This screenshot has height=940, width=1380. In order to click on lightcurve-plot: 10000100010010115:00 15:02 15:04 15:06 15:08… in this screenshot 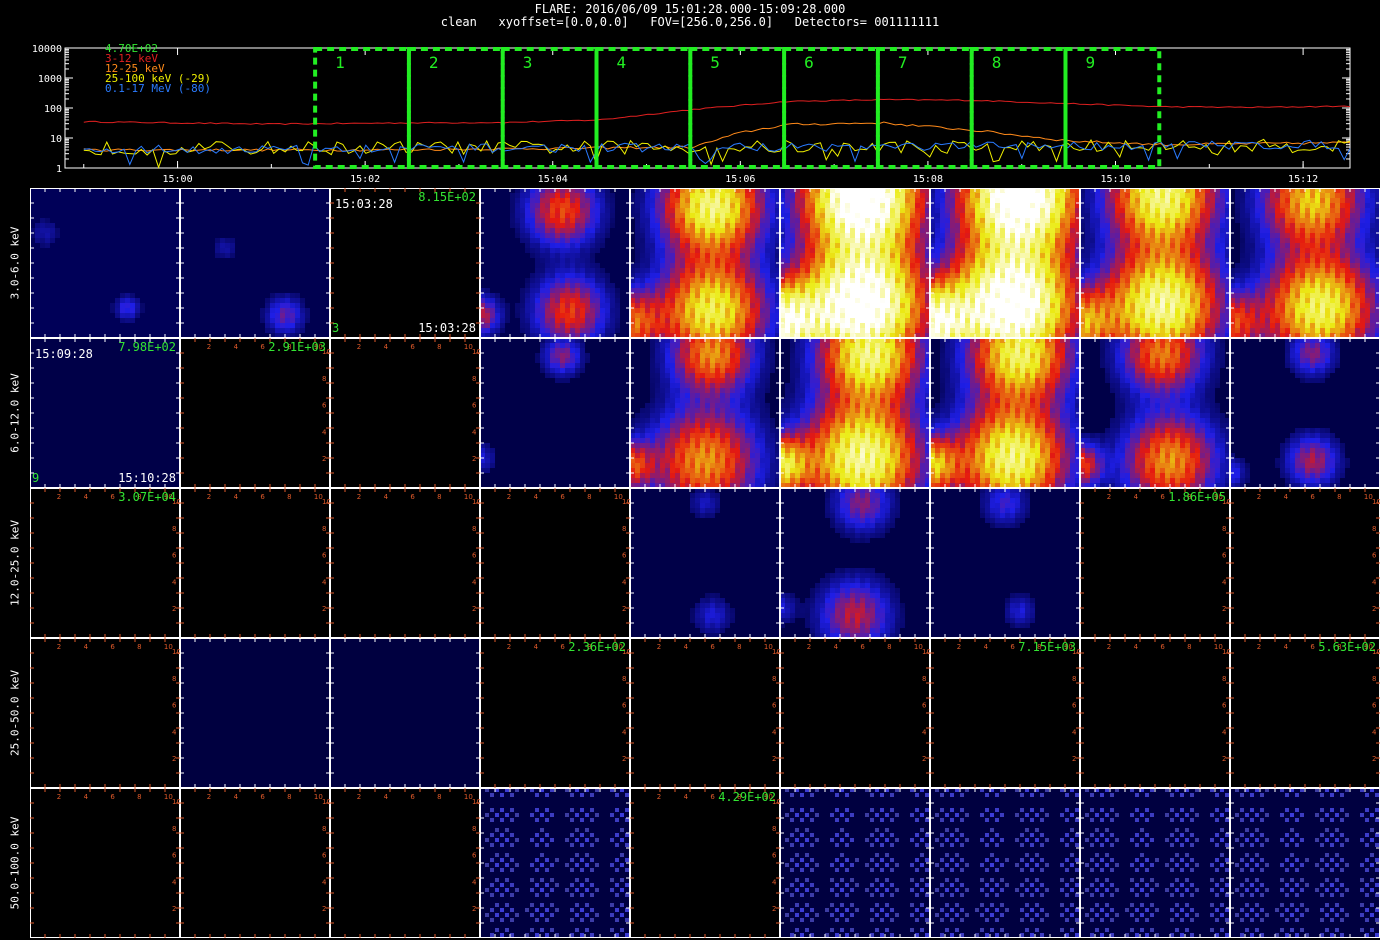, I will do `click(691, 113)`.